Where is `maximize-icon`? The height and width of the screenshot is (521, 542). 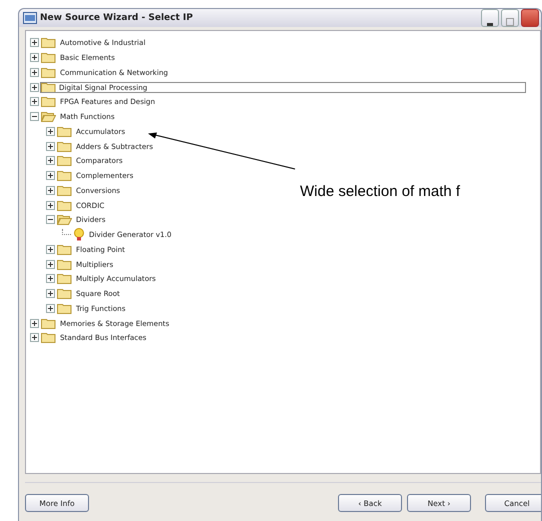 maximize-icon is located at coordinates (510, 22).